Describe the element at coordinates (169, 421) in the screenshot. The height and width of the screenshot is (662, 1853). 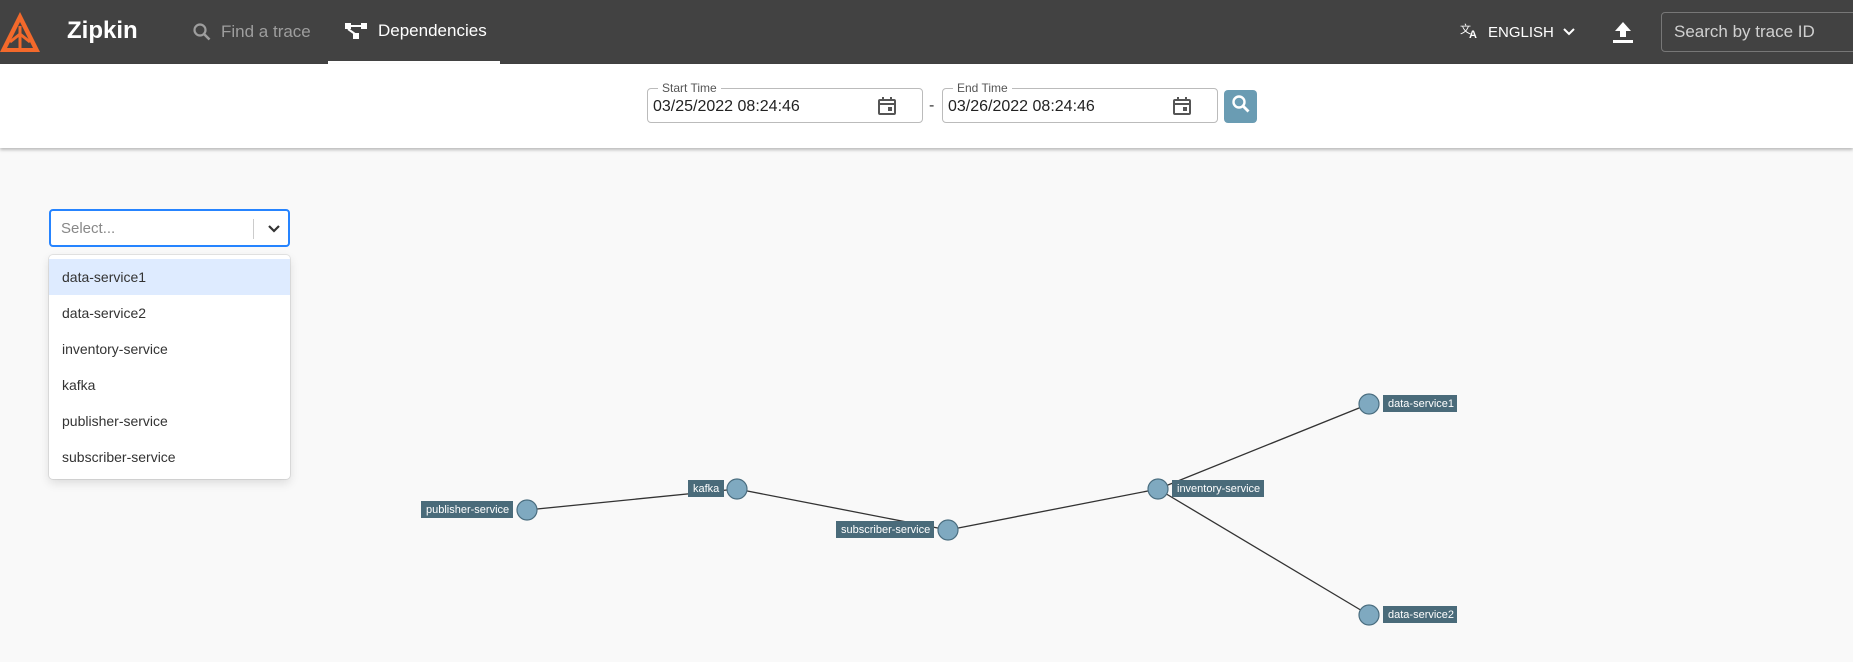
I see `menu-item-publisher-service: publisher-service` at that location.